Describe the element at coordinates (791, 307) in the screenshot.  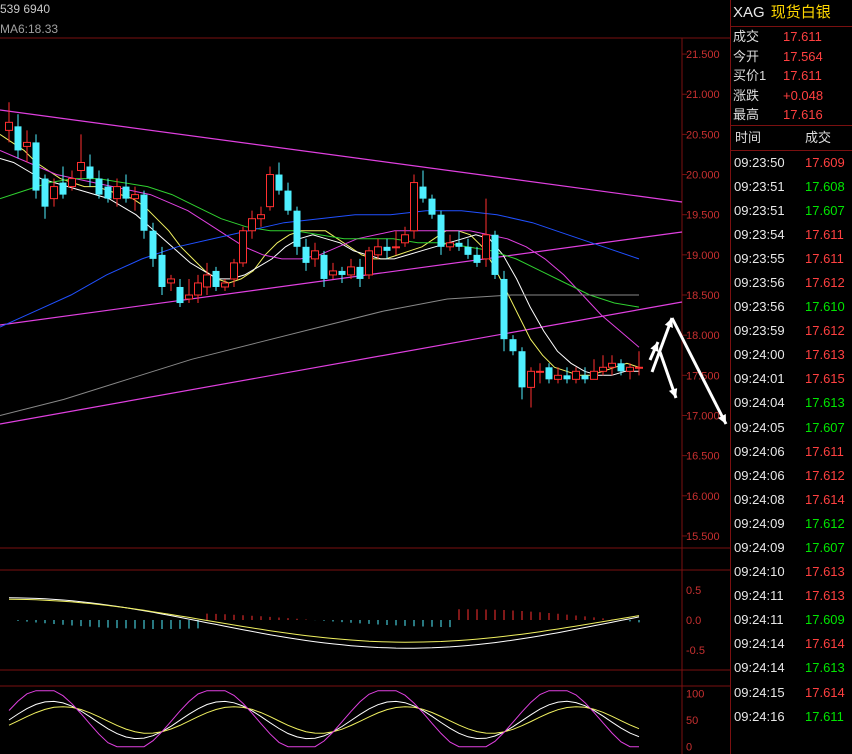
I see `tick-row: 09:23:56 17.610` at that location.